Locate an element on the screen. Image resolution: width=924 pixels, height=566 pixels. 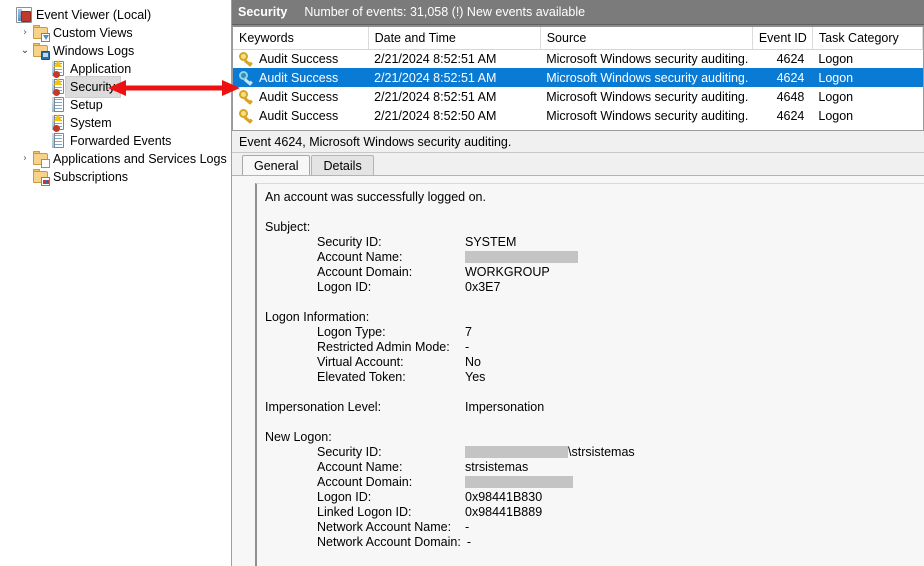
tree-item-subscriptions: Subscriptions is located at coordinates (115, 177).